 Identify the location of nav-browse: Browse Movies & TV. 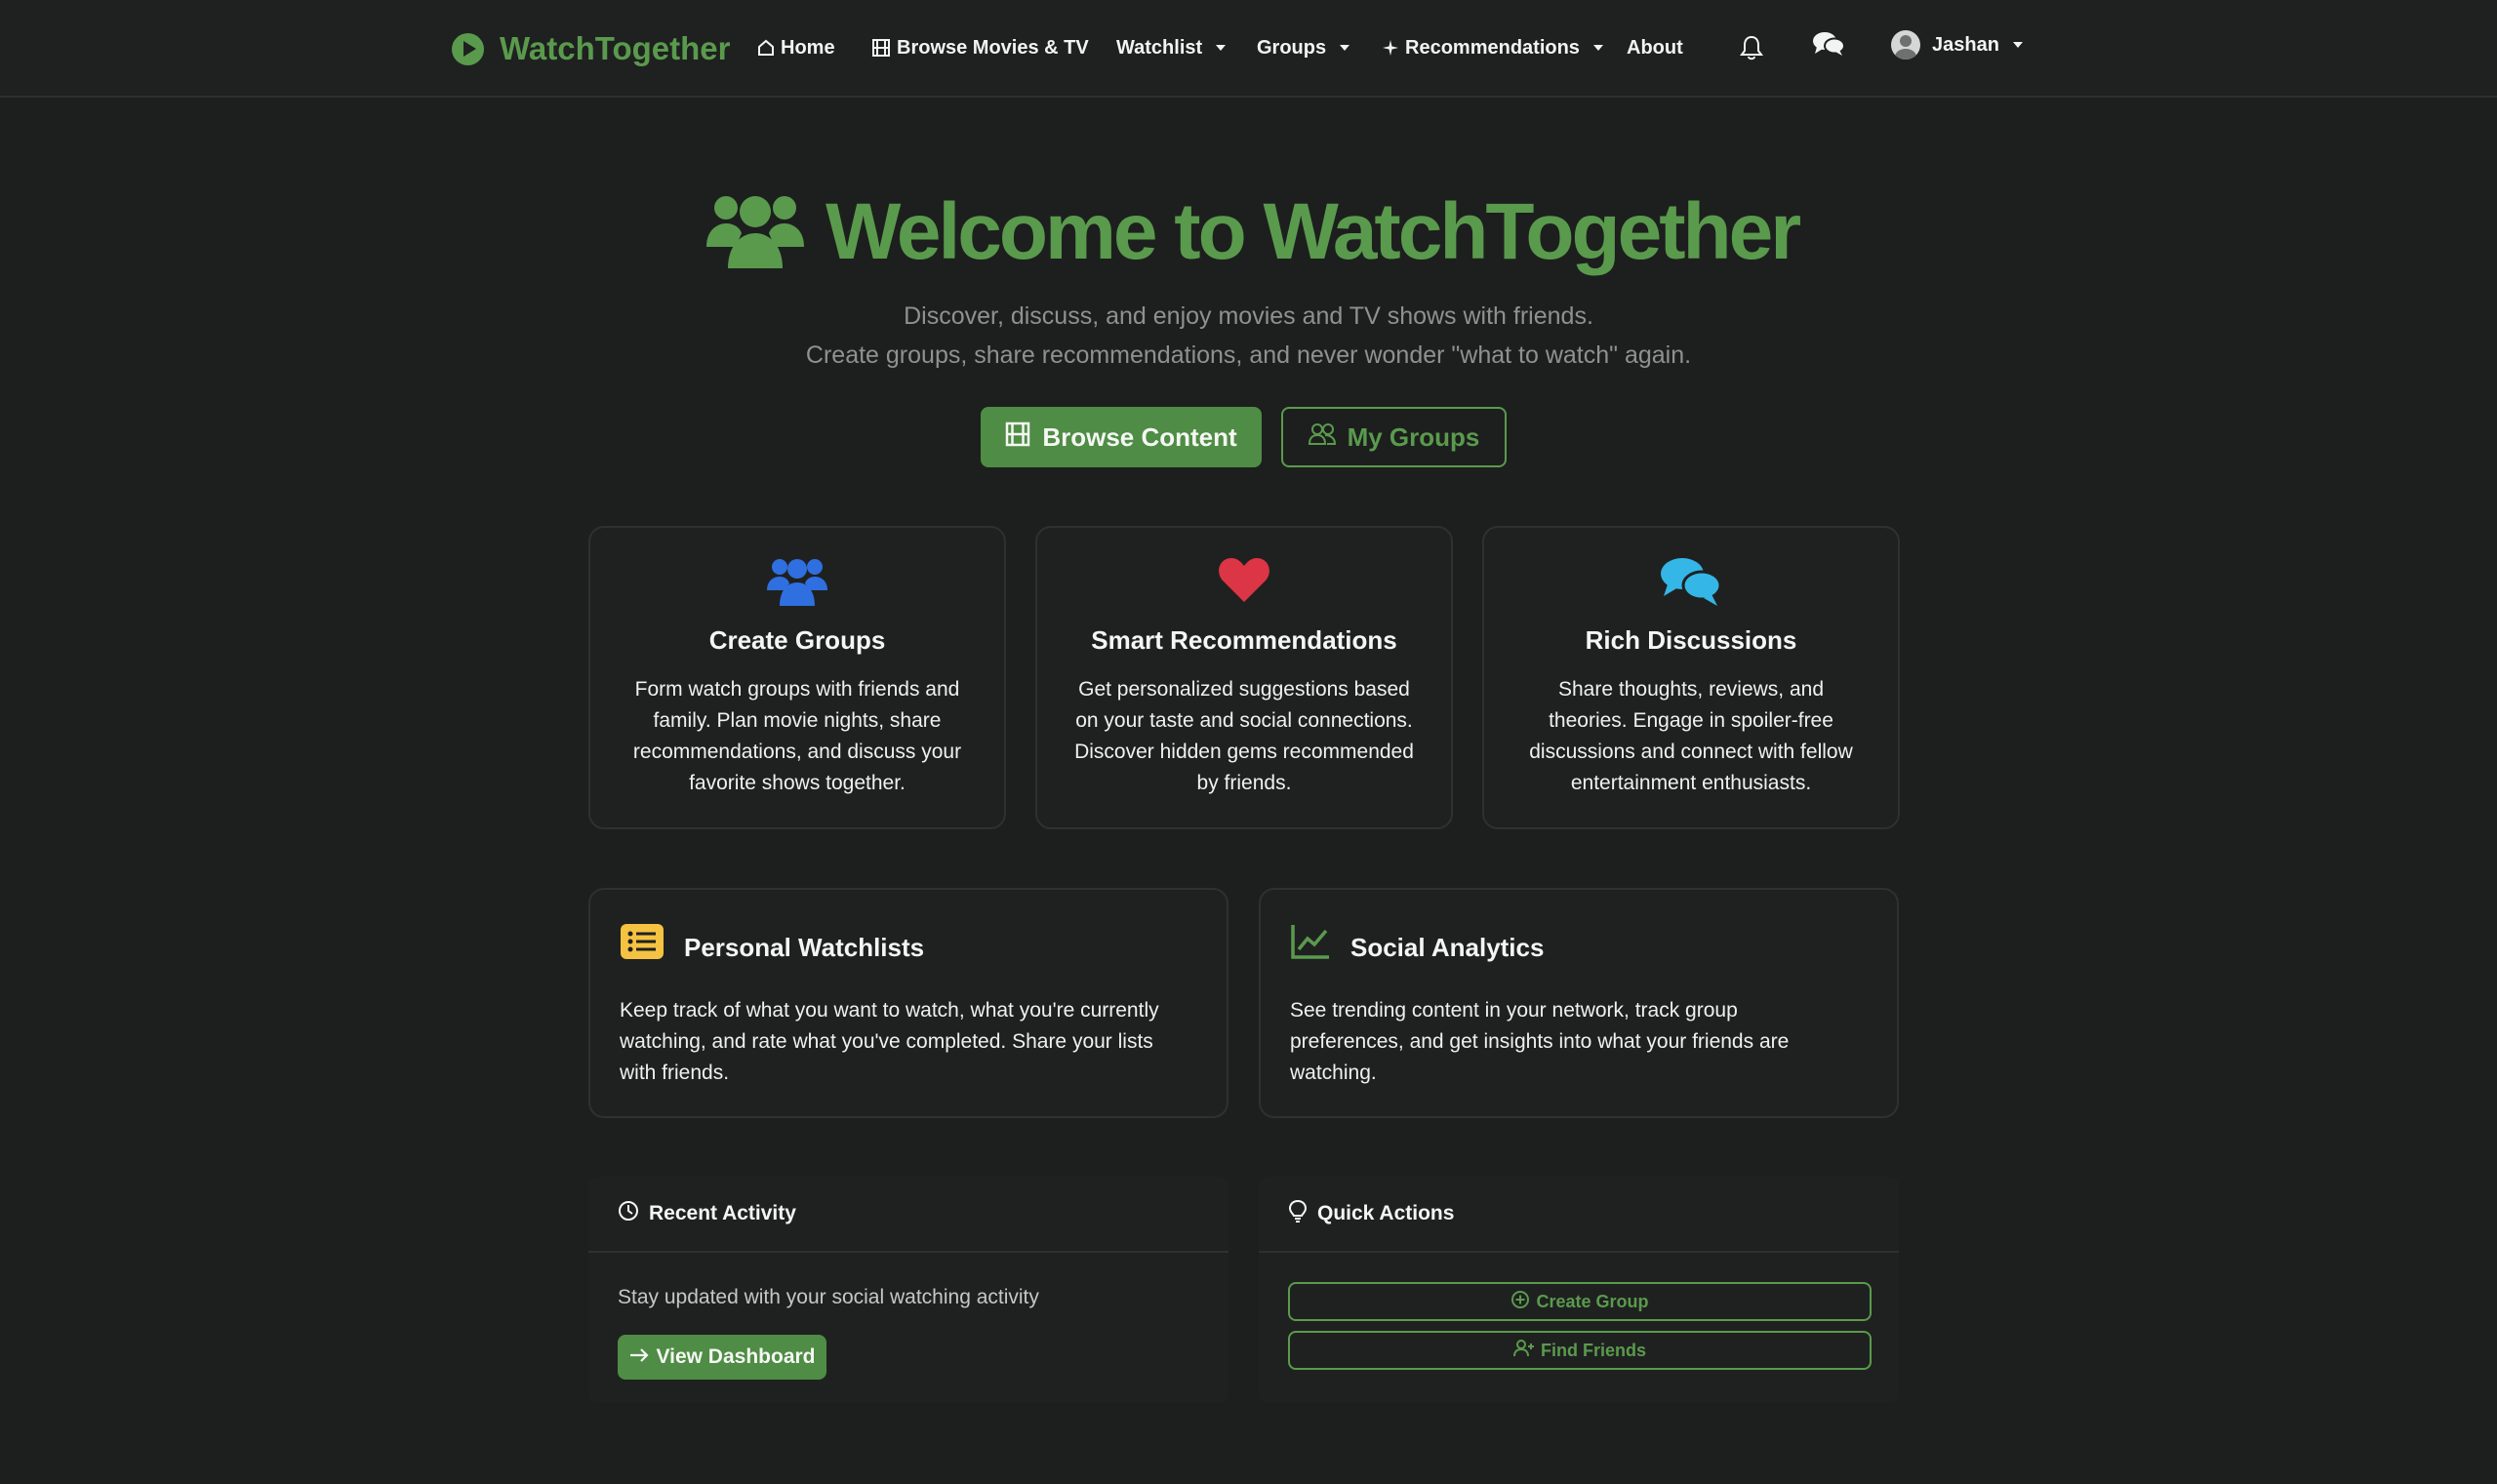
(980, 47).